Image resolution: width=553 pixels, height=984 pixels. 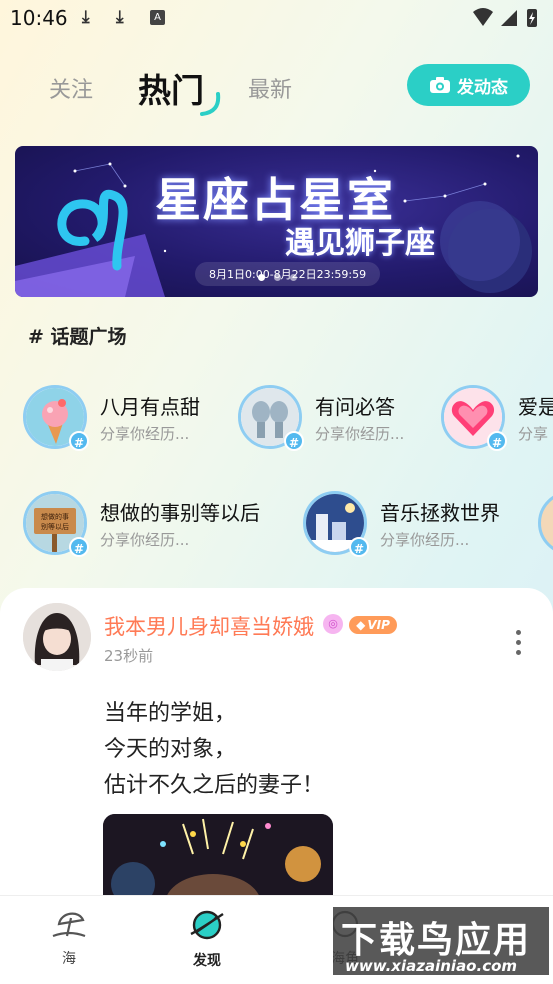 What do you see at coordinates (77, 337) in the screenshot?
I see `topics-section-title: # 话题广场` at bounding box center [77, 337].